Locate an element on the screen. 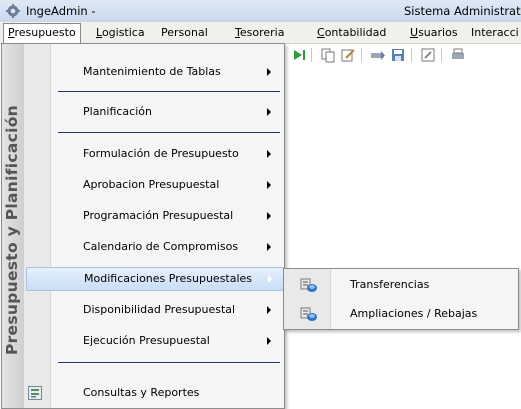 The width and height of the screenshot is (521, 409). print-icon is located at coordinates (458, 55).